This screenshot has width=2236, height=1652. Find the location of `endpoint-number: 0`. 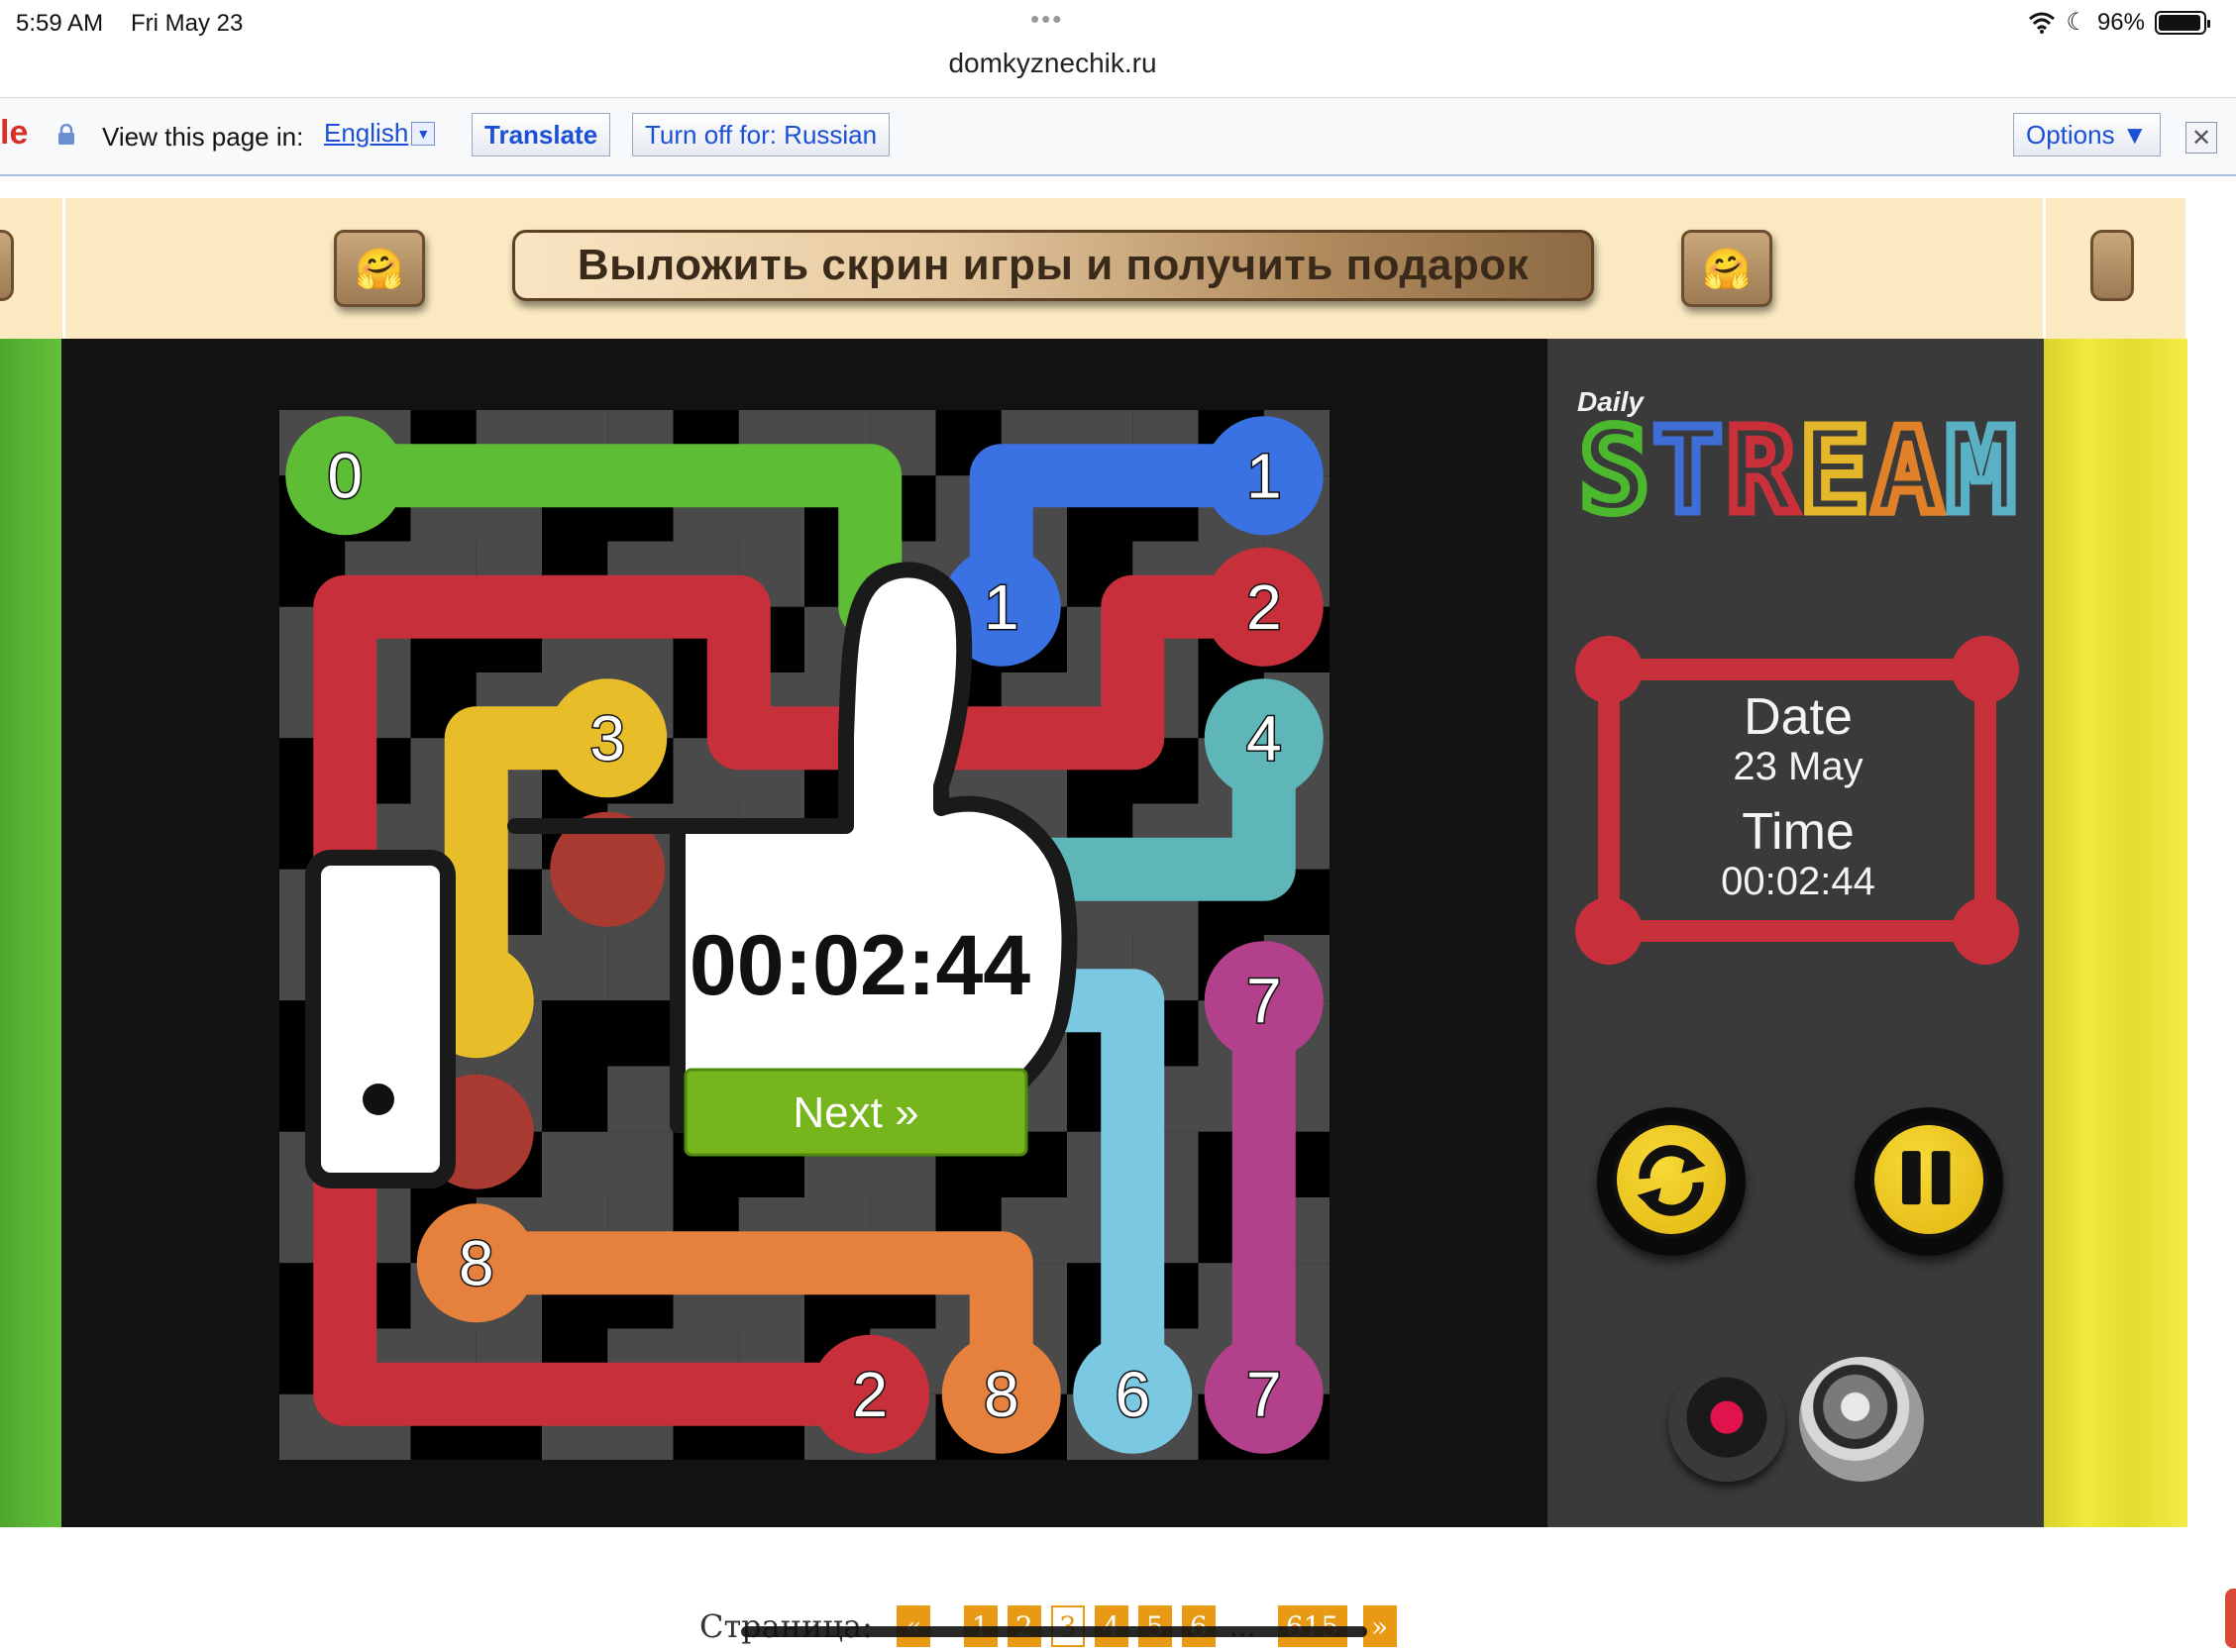

endpoint-number: 0 is located at coordinates (345, 475).